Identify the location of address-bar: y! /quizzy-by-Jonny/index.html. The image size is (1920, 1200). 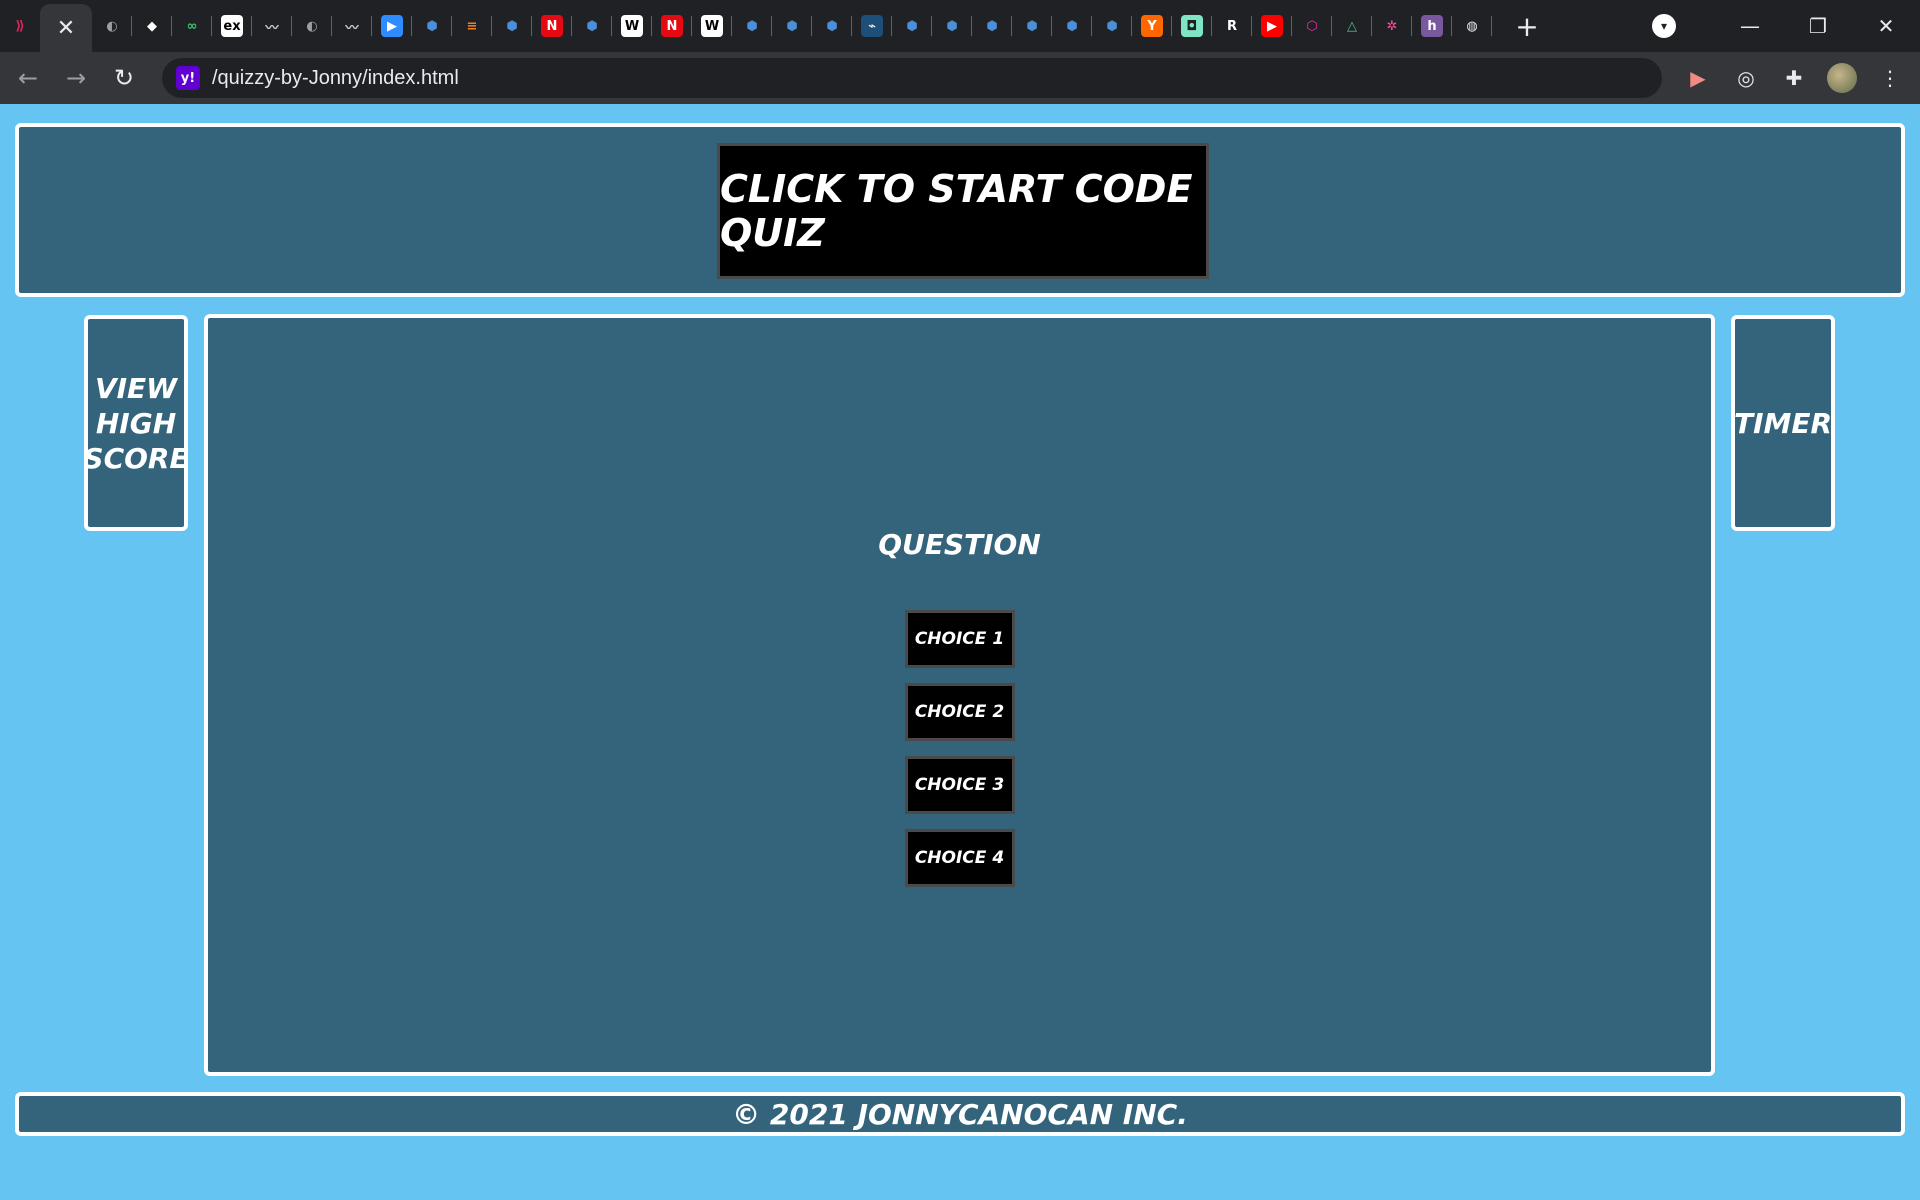
(912, 78).